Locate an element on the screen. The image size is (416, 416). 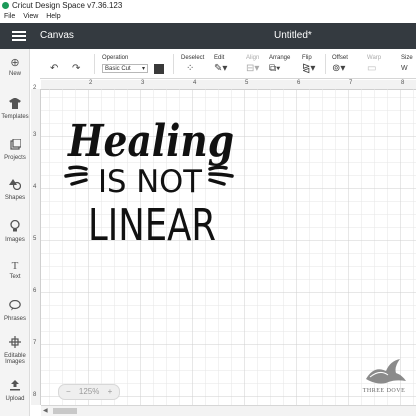
sidebar-item-label: Editable Images is located at coordinates (15, 359).